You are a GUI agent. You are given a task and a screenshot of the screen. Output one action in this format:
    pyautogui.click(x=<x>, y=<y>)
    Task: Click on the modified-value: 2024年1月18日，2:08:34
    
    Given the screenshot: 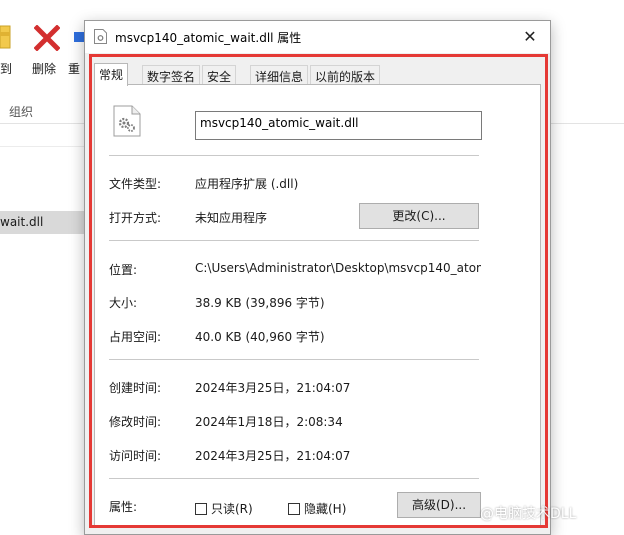 What is the action you would take?
    pyautogui.click(x=269, y=422)
    